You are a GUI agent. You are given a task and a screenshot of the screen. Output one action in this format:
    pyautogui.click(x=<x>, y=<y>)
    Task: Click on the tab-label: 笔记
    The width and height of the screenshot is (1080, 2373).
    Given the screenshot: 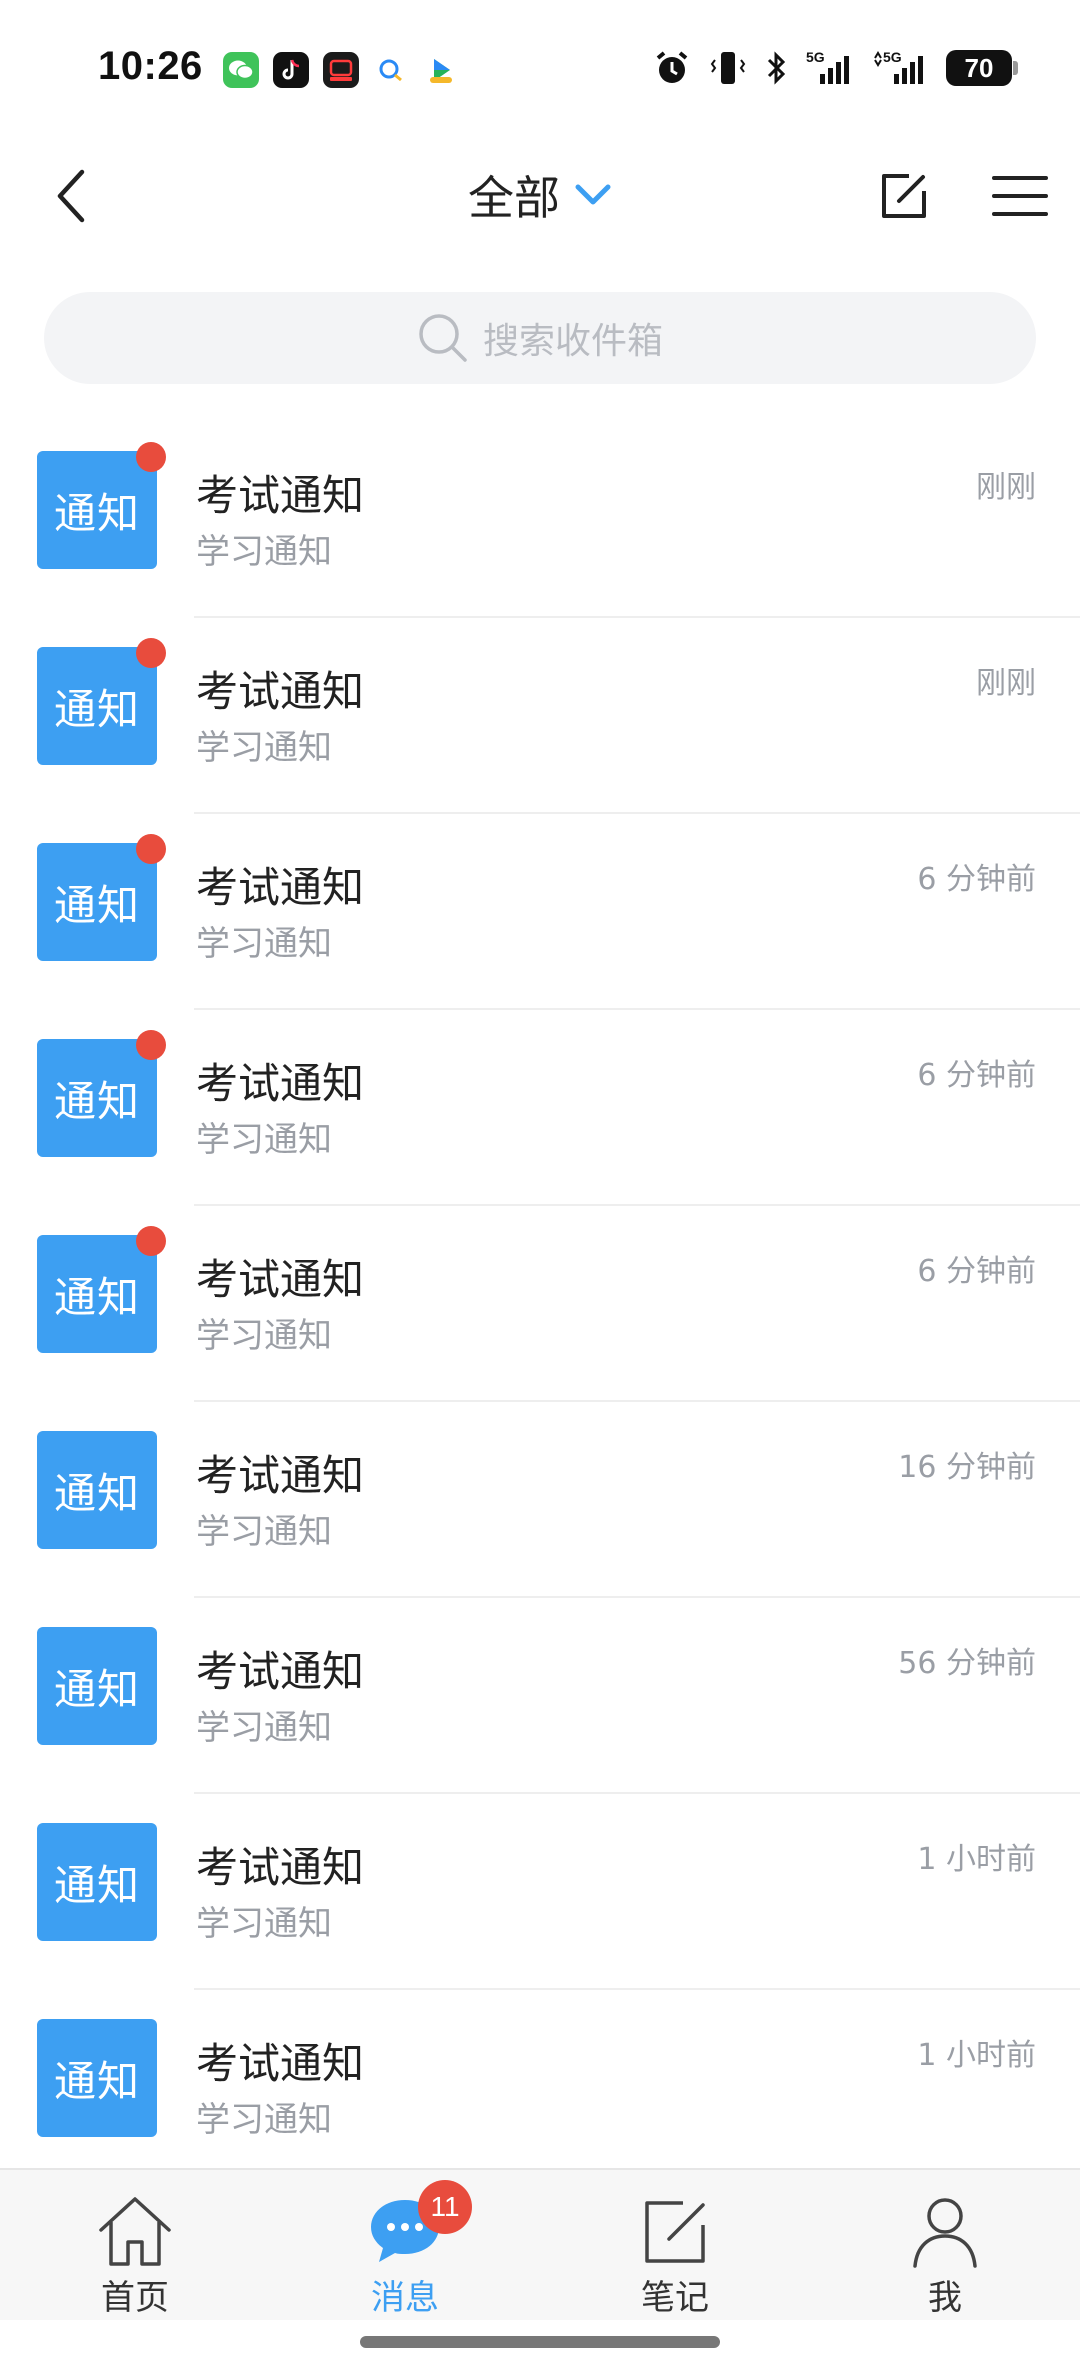 What is the action you would take?
    pyautogui.click(x=675, y=2298)
    